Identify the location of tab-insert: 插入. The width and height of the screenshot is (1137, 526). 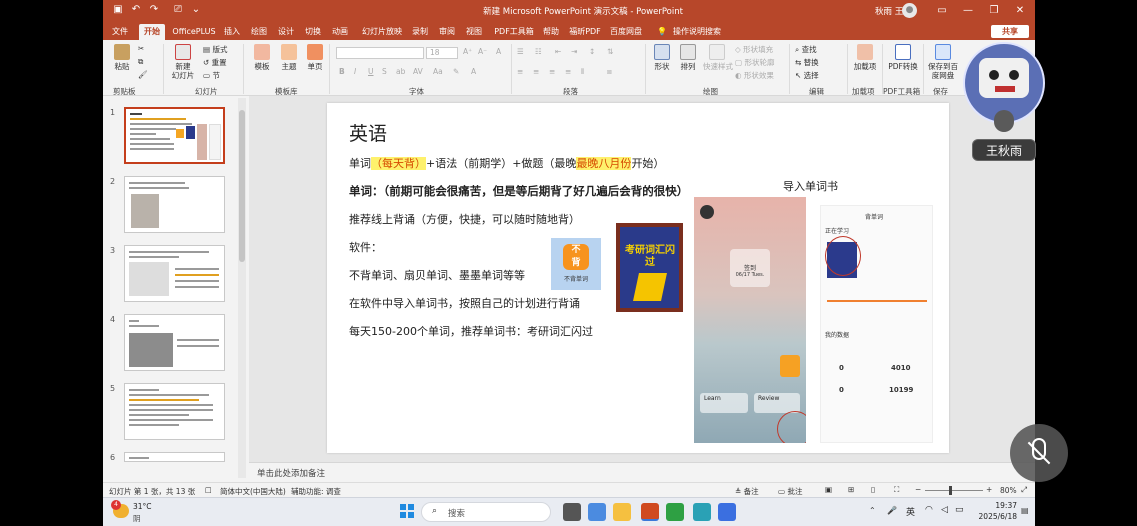
(232, 32).